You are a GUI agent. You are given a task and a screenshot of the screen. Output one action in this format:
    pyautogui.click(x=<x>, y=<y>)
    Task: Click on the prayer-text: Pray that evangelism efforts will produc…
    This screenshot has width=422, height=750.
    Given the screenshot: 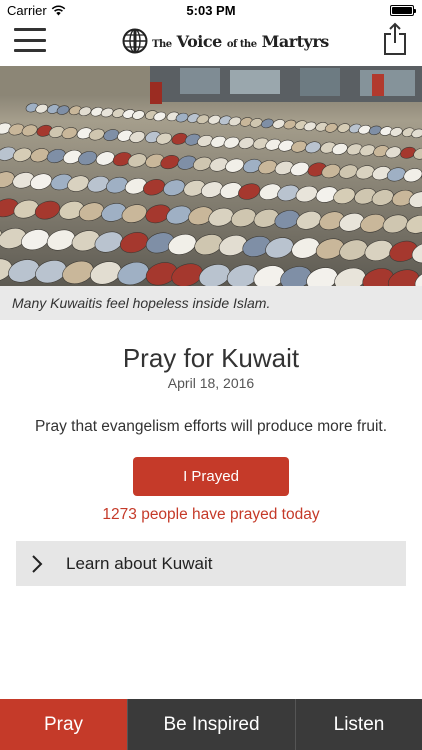 What is the action you would take?
    pyautogui.click(x=211, y=426)
    